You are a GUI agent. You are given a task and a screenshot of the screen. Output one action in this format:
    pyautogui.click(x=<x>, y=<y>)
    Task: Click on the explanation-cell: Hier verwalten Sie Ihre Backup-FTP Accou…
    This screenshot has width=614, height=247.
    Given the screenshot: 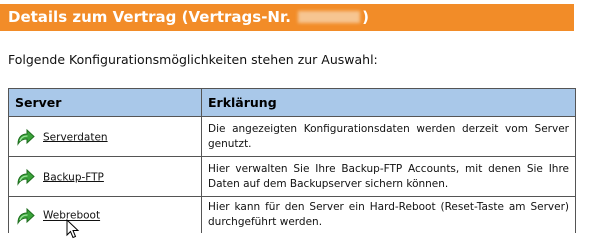 What is the action you would take?
    pyautogui.click(x=388, y=176)
    